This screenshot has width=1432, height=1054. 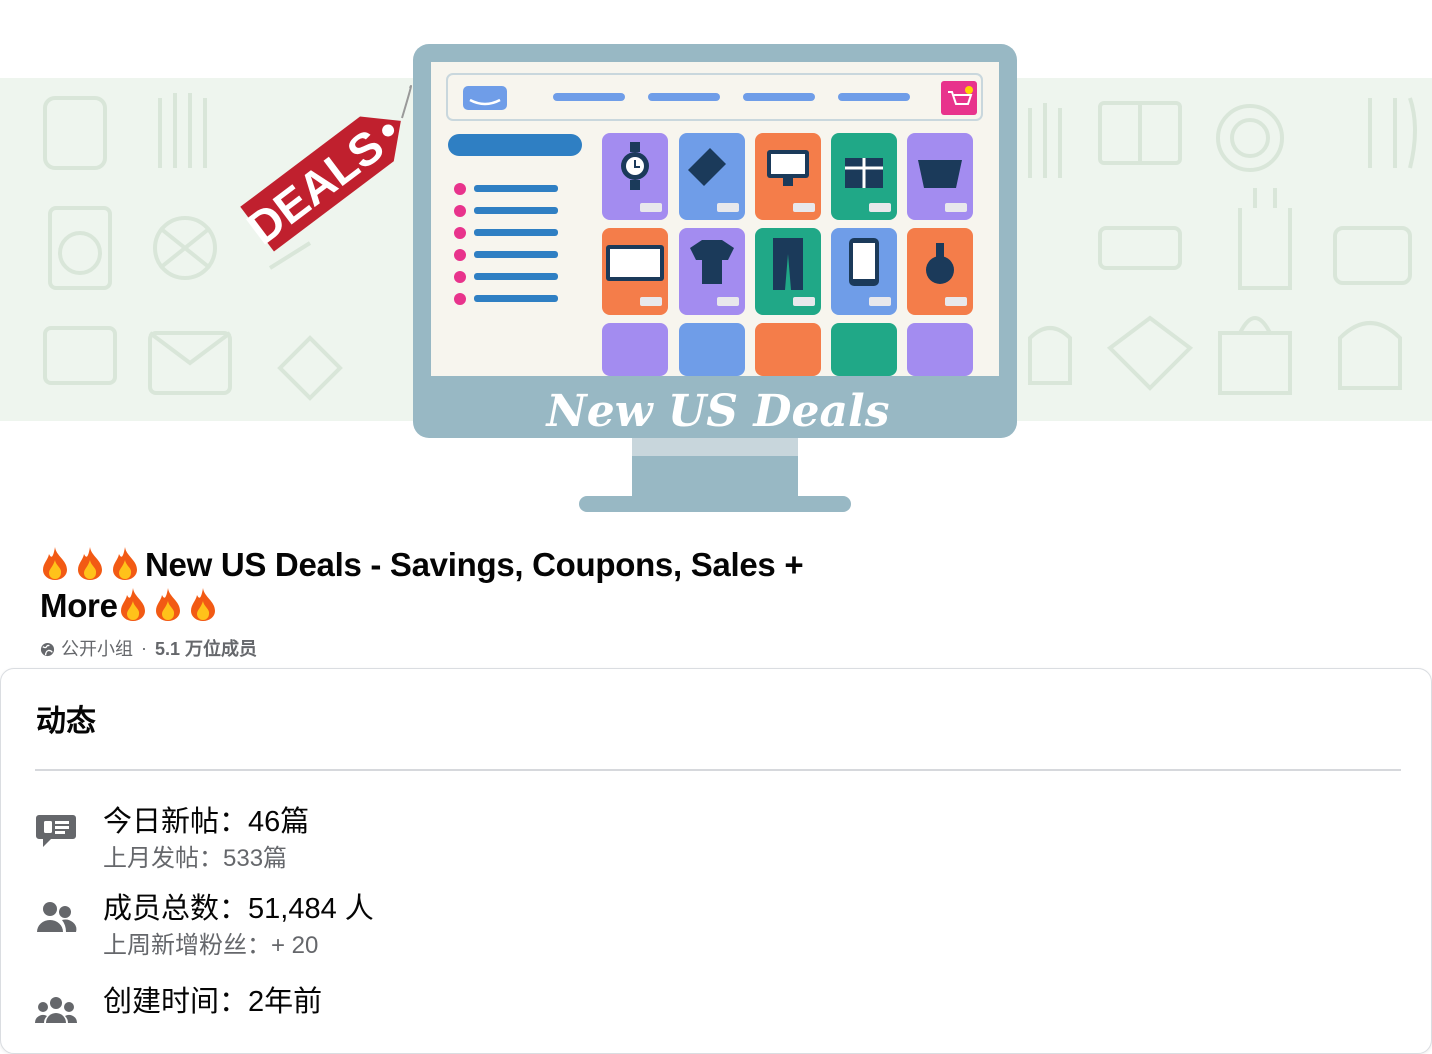 What do you see at coordinates (474, 564) in the screenshot?
I see `group-title-line1: New US Deals - Savings, Coupons, Sales +` at bounding box center [474, 564].